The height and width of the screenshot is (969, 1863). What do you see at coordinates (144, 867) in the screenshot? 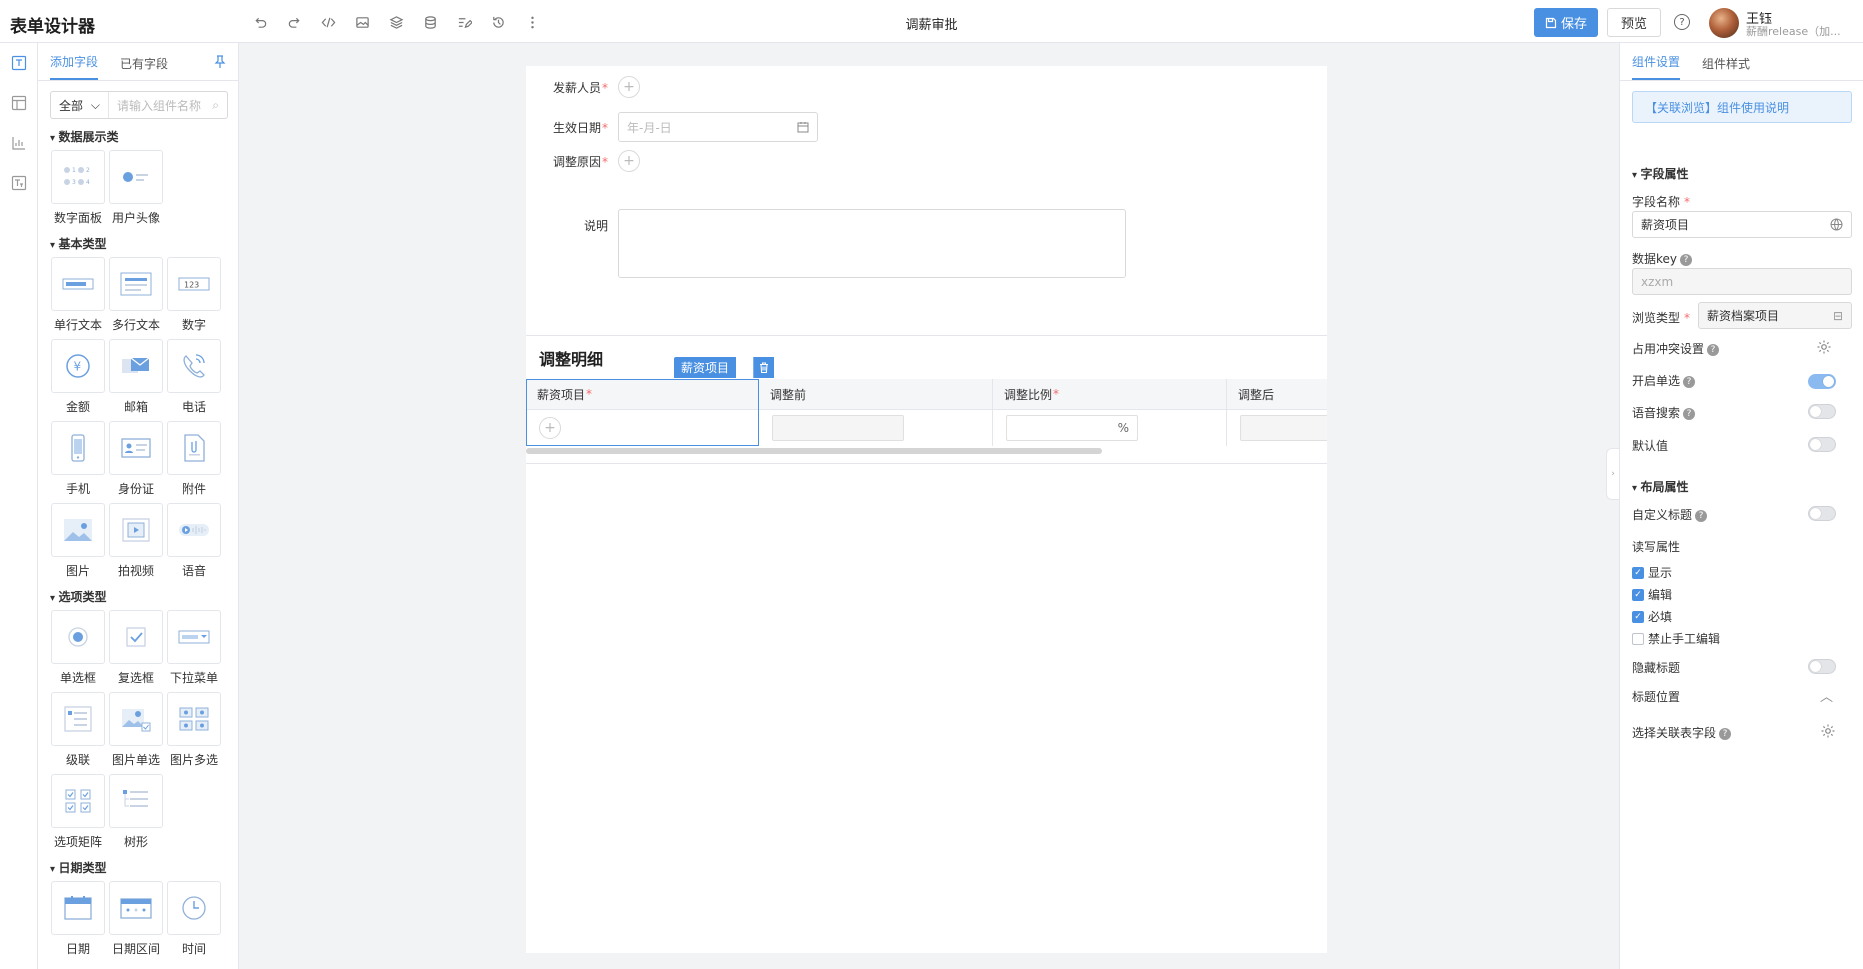
I see `group-title: 日期类型` at bounding box center [144, 867].